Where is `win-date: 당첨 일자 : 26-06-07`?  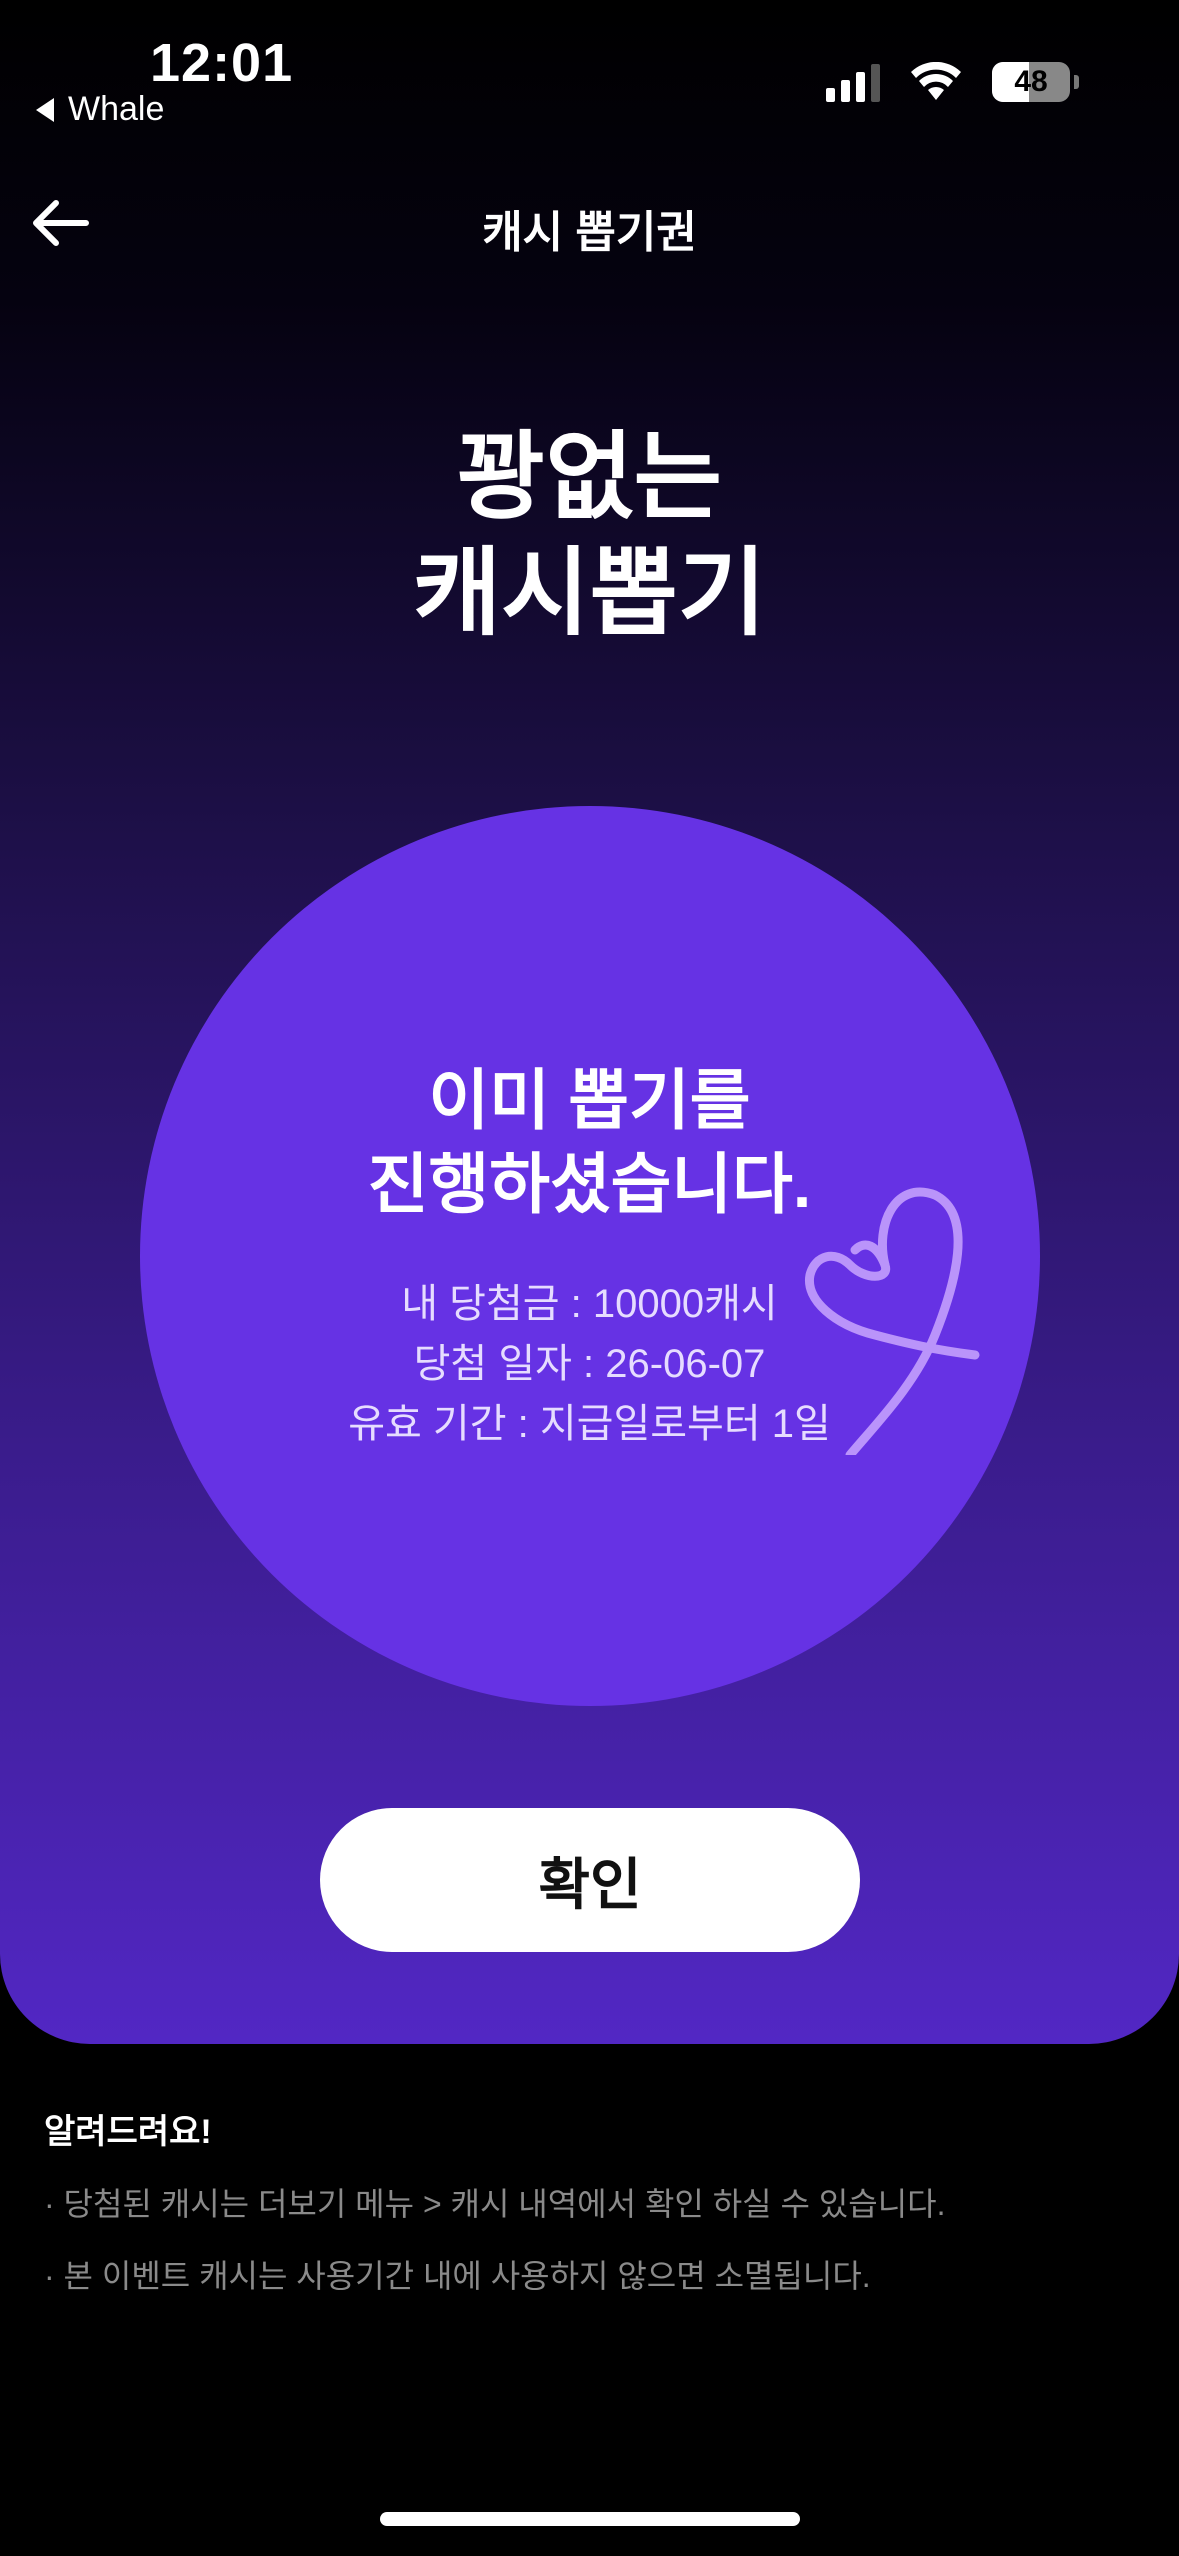 win-date: 당첨 일자 : 26-06-07 is located at coordinates (589, 1364).